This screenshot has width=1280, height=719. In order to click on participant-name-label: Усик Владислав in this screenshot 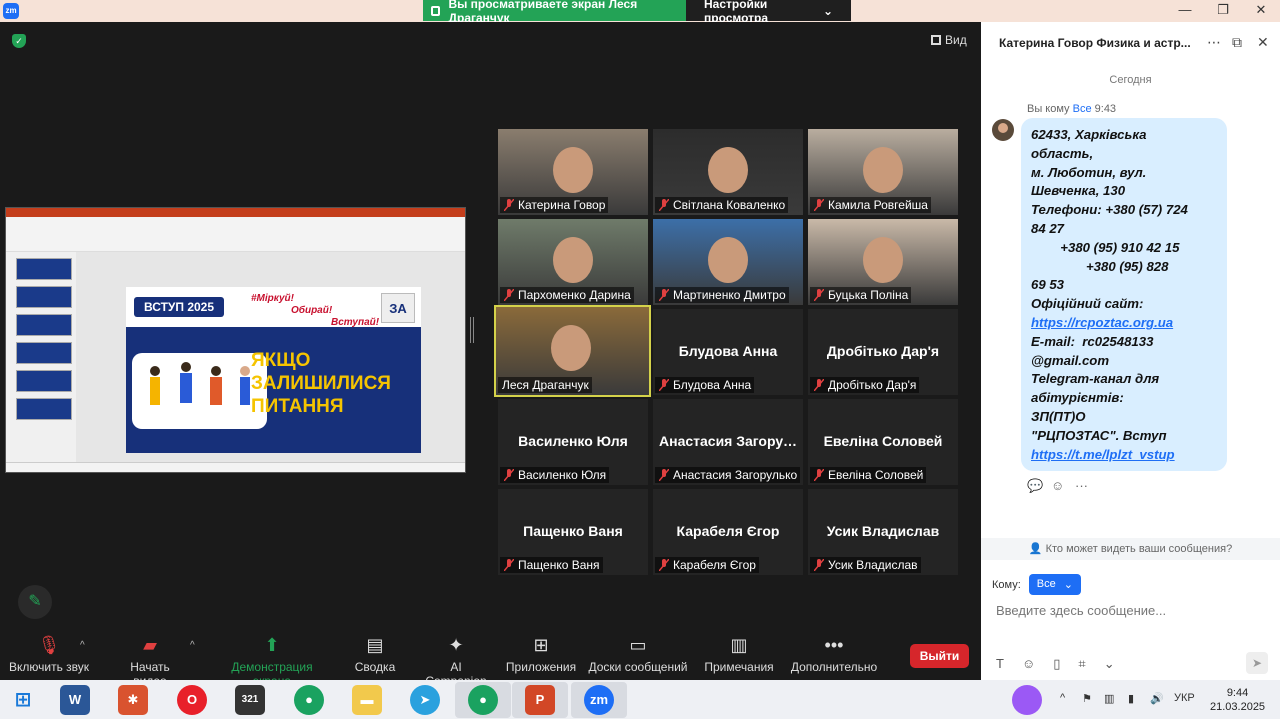, I will do `click(865, 565)`.